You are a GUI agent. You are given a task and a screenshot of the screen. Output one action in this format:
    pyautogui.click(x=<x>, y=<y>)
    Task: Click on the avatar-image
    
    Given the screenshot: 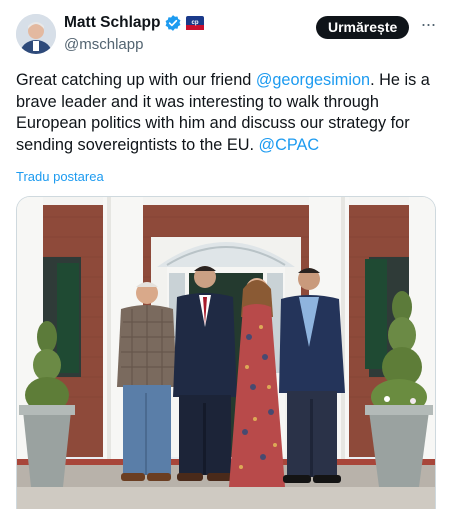 What is the action you would take?
    pyautogui.click(x=36, y=34)
    